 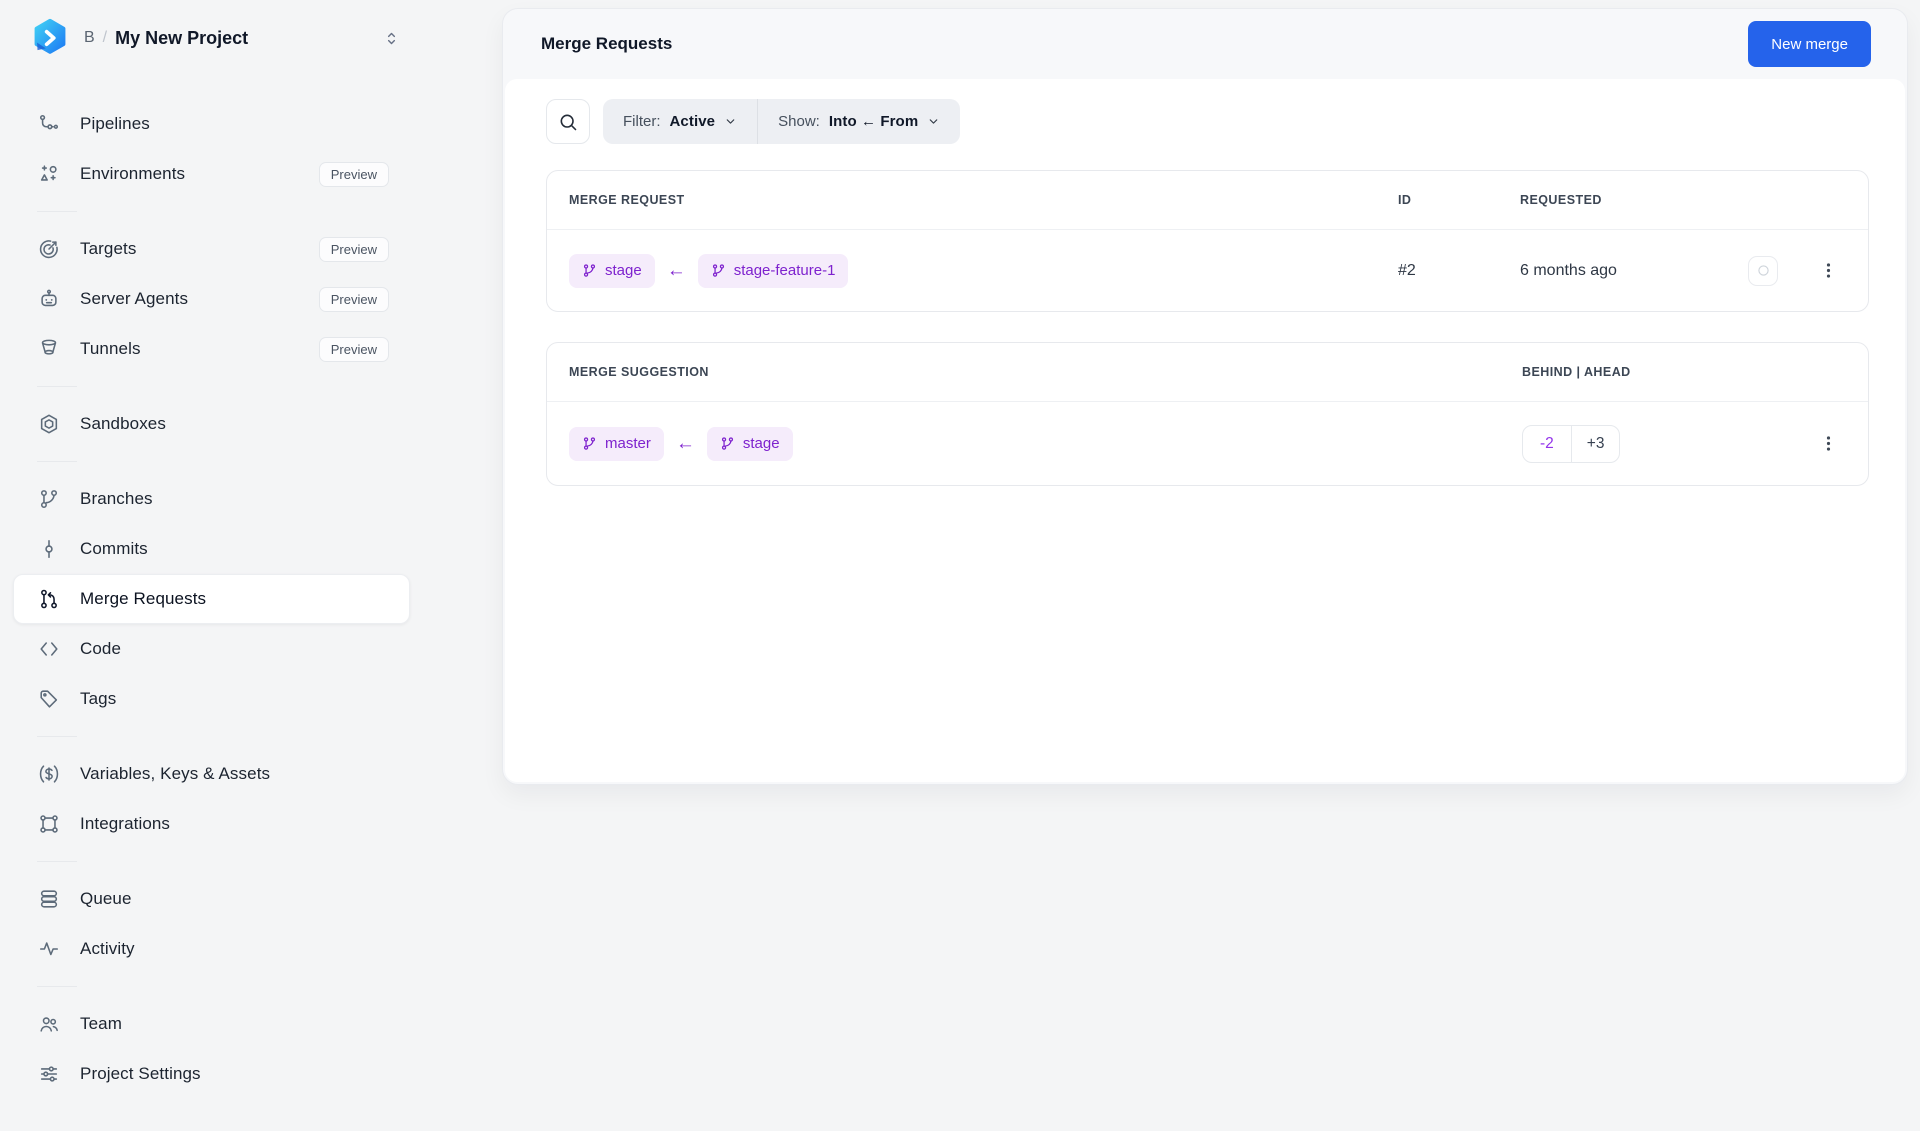 I want to click on page-title: Merge Requests, so click(x=607, y=43).